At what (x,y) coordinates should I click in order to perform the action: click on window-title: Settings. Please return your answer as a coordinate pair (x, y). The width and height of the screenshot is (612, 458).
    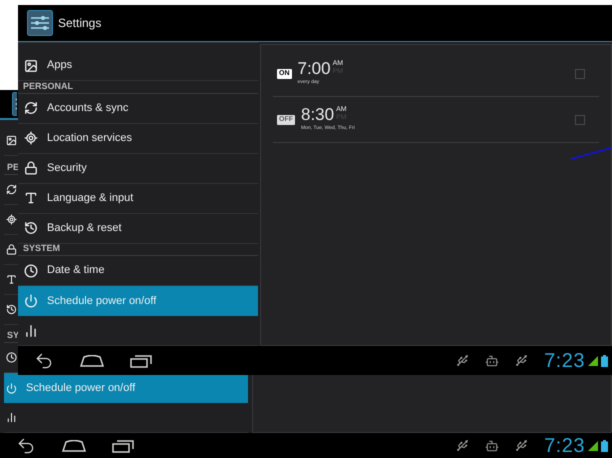
    Looking at the image, I should click on (80, 23).